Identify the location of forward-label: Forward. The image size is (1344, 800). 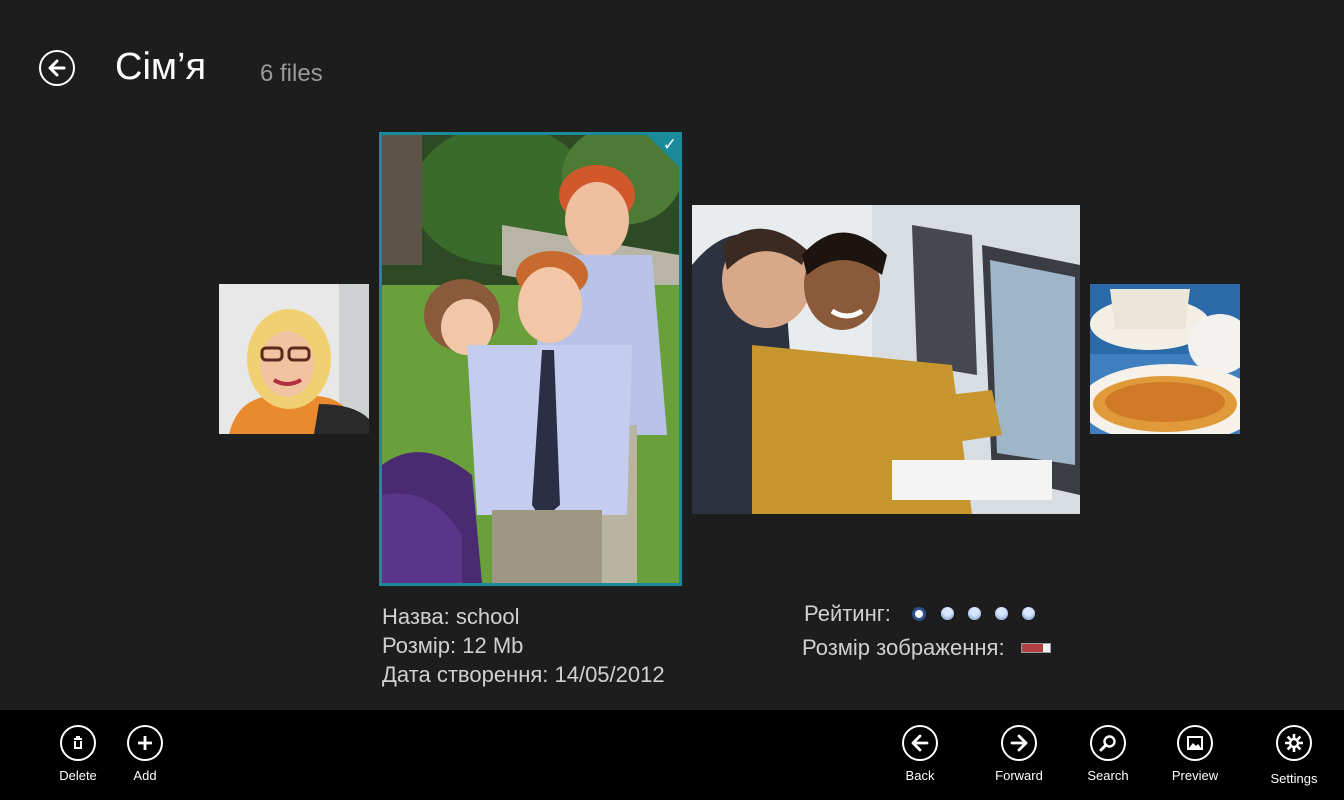
(1019, 775).